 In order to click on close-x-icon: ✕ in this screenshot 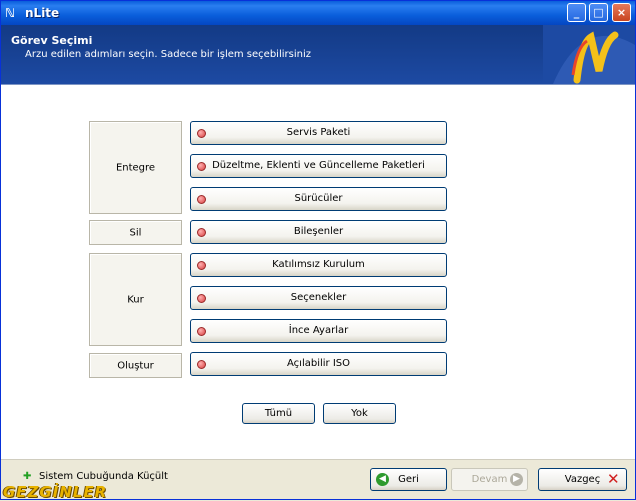, I will do `click(613, 479)`.